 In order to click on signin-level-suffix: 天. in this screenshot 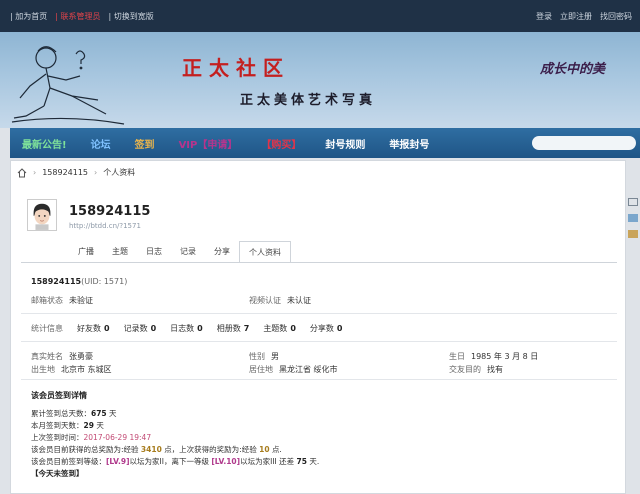, I will do `click(314, 461)`.